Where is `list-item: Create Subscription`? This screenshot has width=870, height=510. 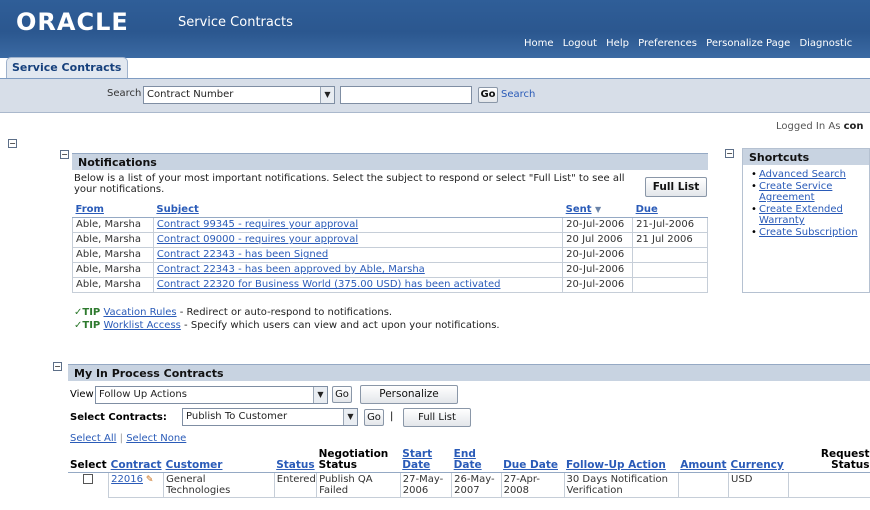 list-item: Create Subscription is located at coordinates (807, 232).